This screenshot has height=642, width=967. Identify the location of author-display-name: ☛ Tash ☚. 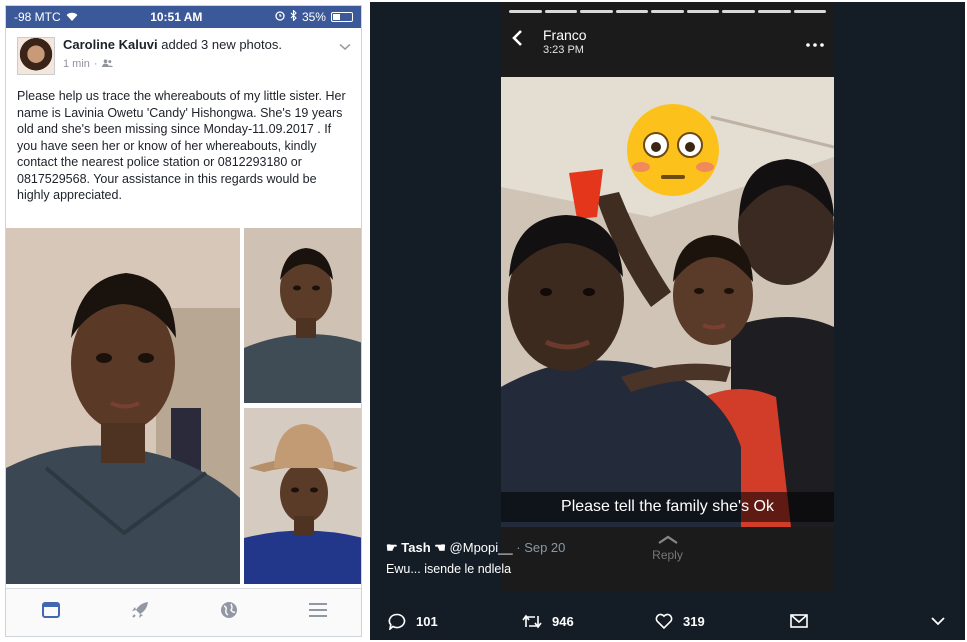
(416, 547).